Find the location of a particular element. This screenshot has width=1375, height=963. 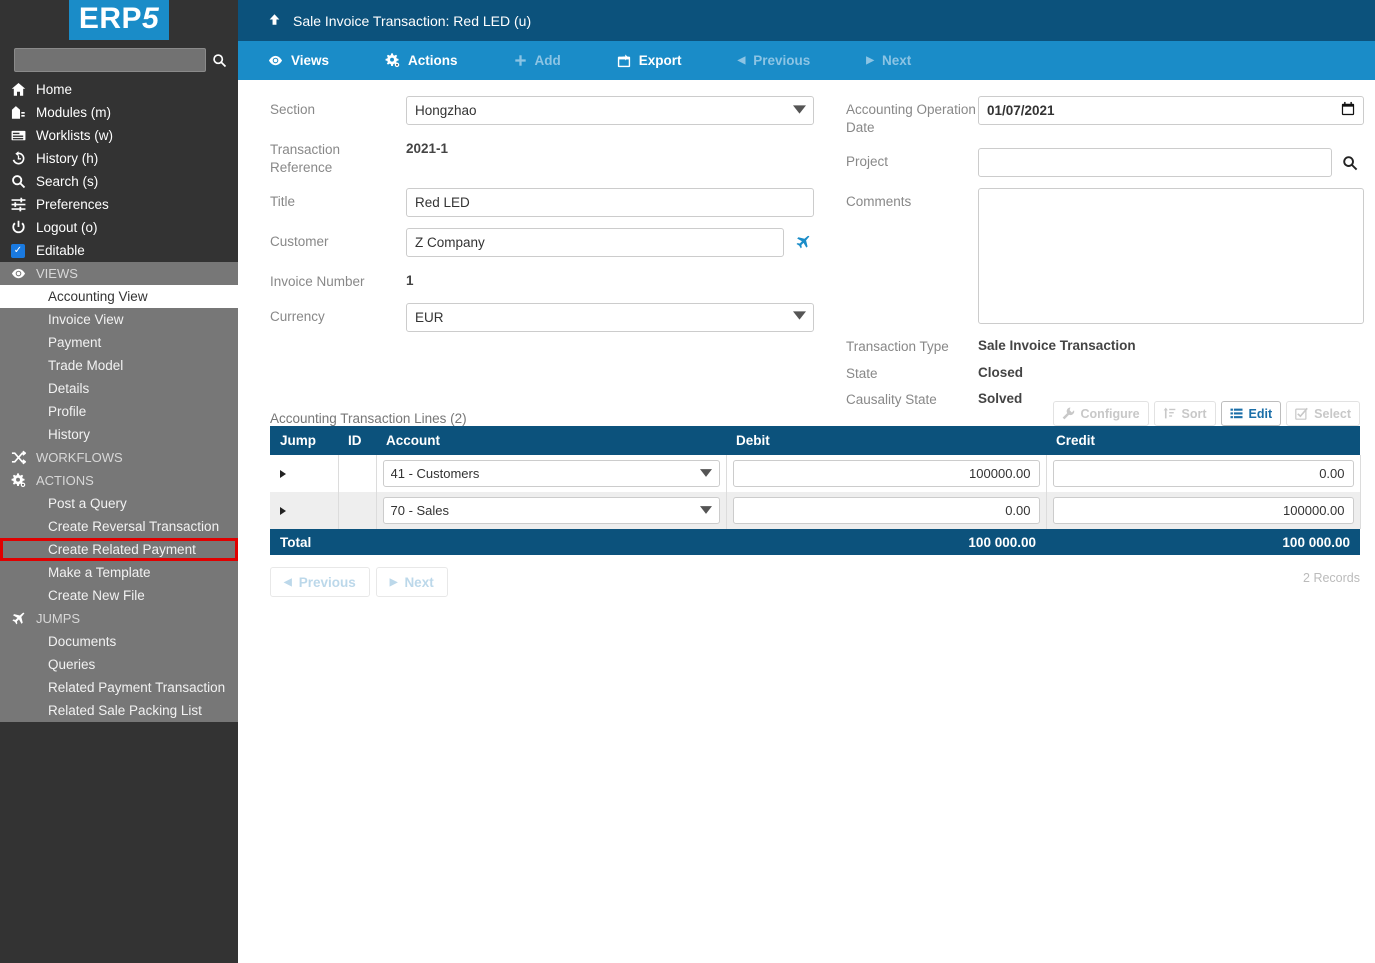

field-transaction-reference: Transaction Reference 2021-1 is located at coordinates (558, 156).